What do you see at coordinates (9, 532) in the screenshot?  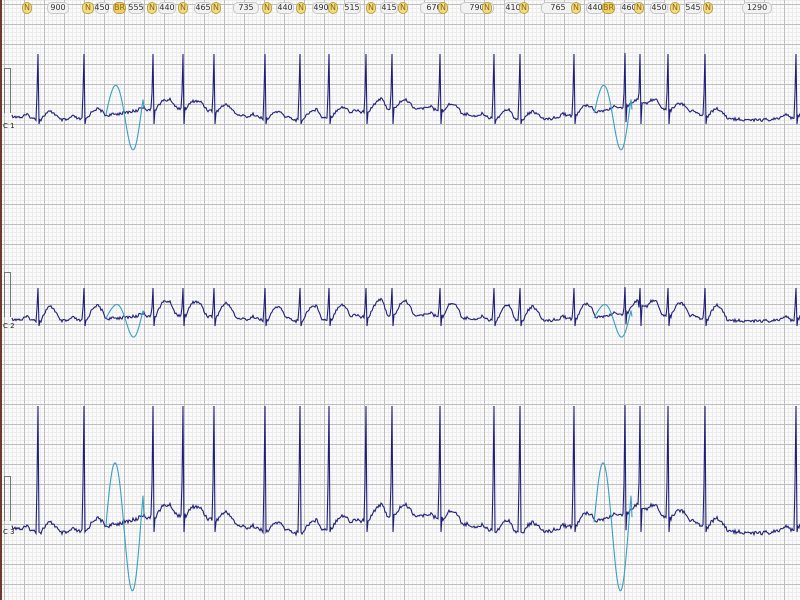 I see `channel-label-3: C 3` at bounding box center [9, 532].